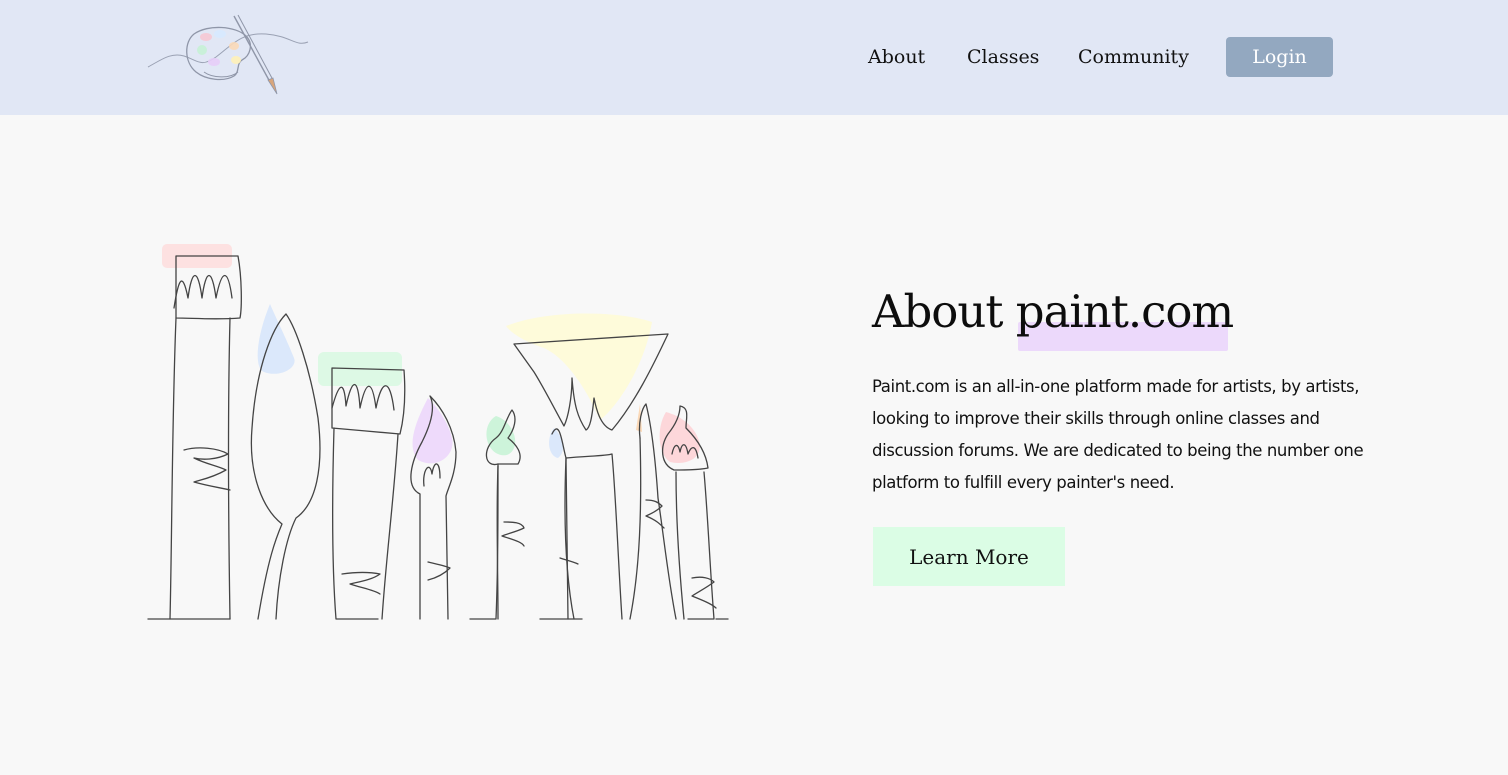  I want to click on logo, so click(228, 54).